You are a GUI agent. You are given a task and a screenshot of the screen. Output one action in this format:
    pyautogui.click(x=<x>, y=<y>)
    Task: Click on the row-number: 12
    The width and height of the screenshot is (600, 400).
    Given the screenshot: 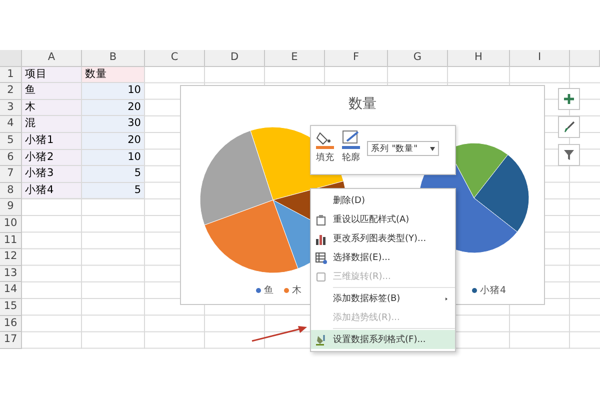 What is the action you would take?
    pyautogui.click(x=11, y=257)
    